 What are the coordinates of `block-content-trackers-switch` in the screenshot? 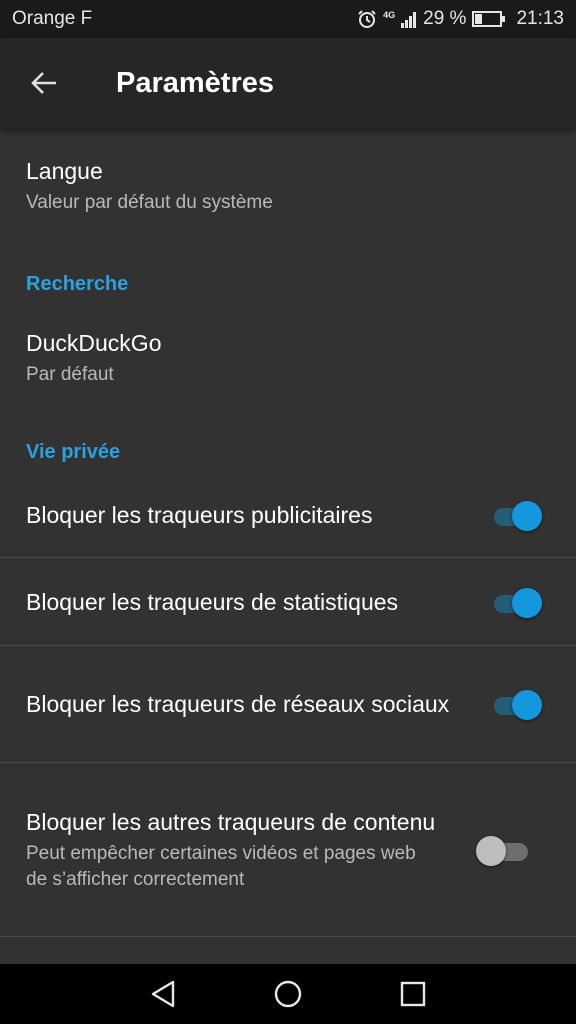 It's located at (505, 850).